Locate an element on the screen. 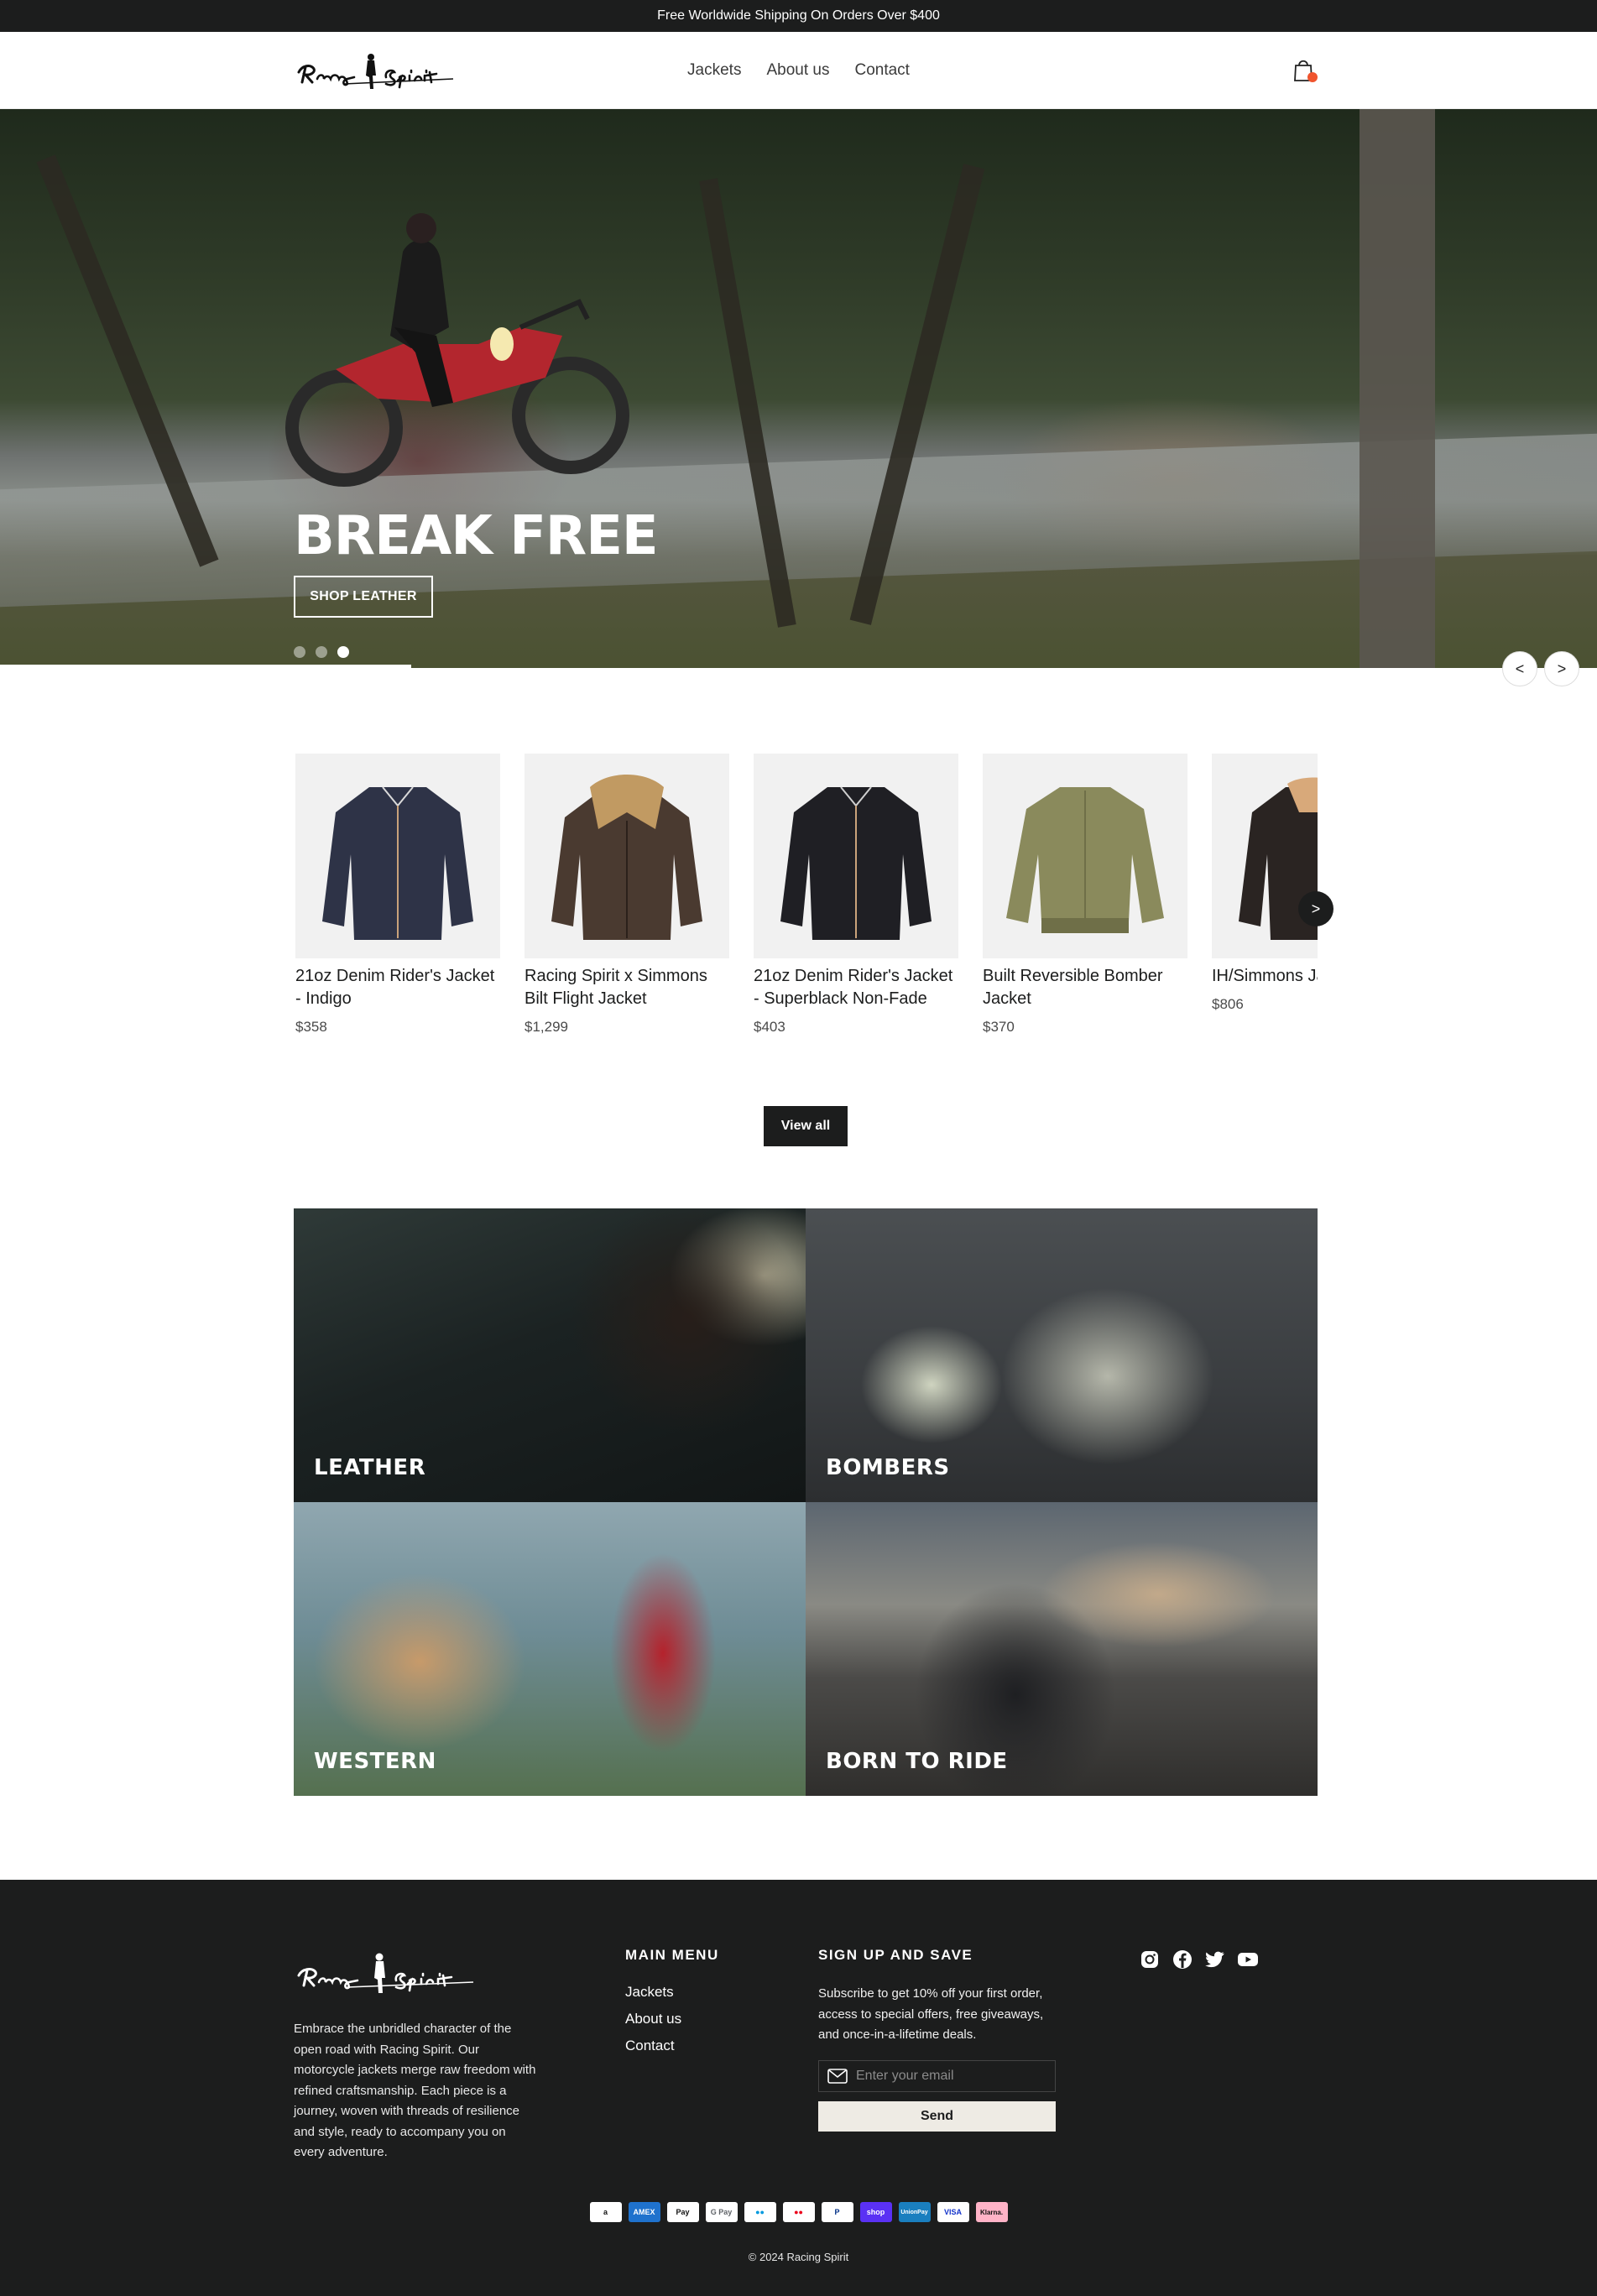 This screenshot has width=1597, height=2296. site-header: Jackets About us Contact is located at coordinates (798, 70).